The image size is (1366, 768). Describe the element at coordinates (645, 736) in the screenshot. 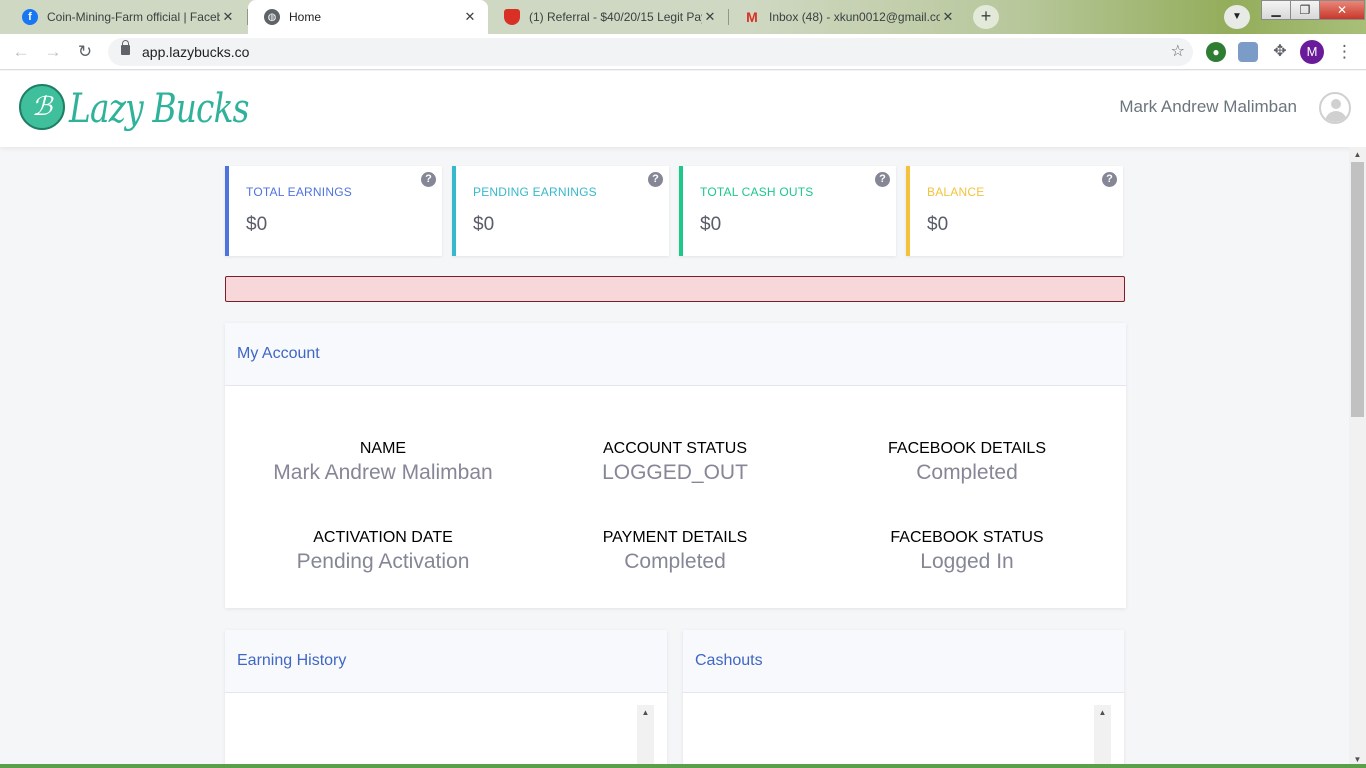

I see `earning-history-scrollbar: ▲` at that location.